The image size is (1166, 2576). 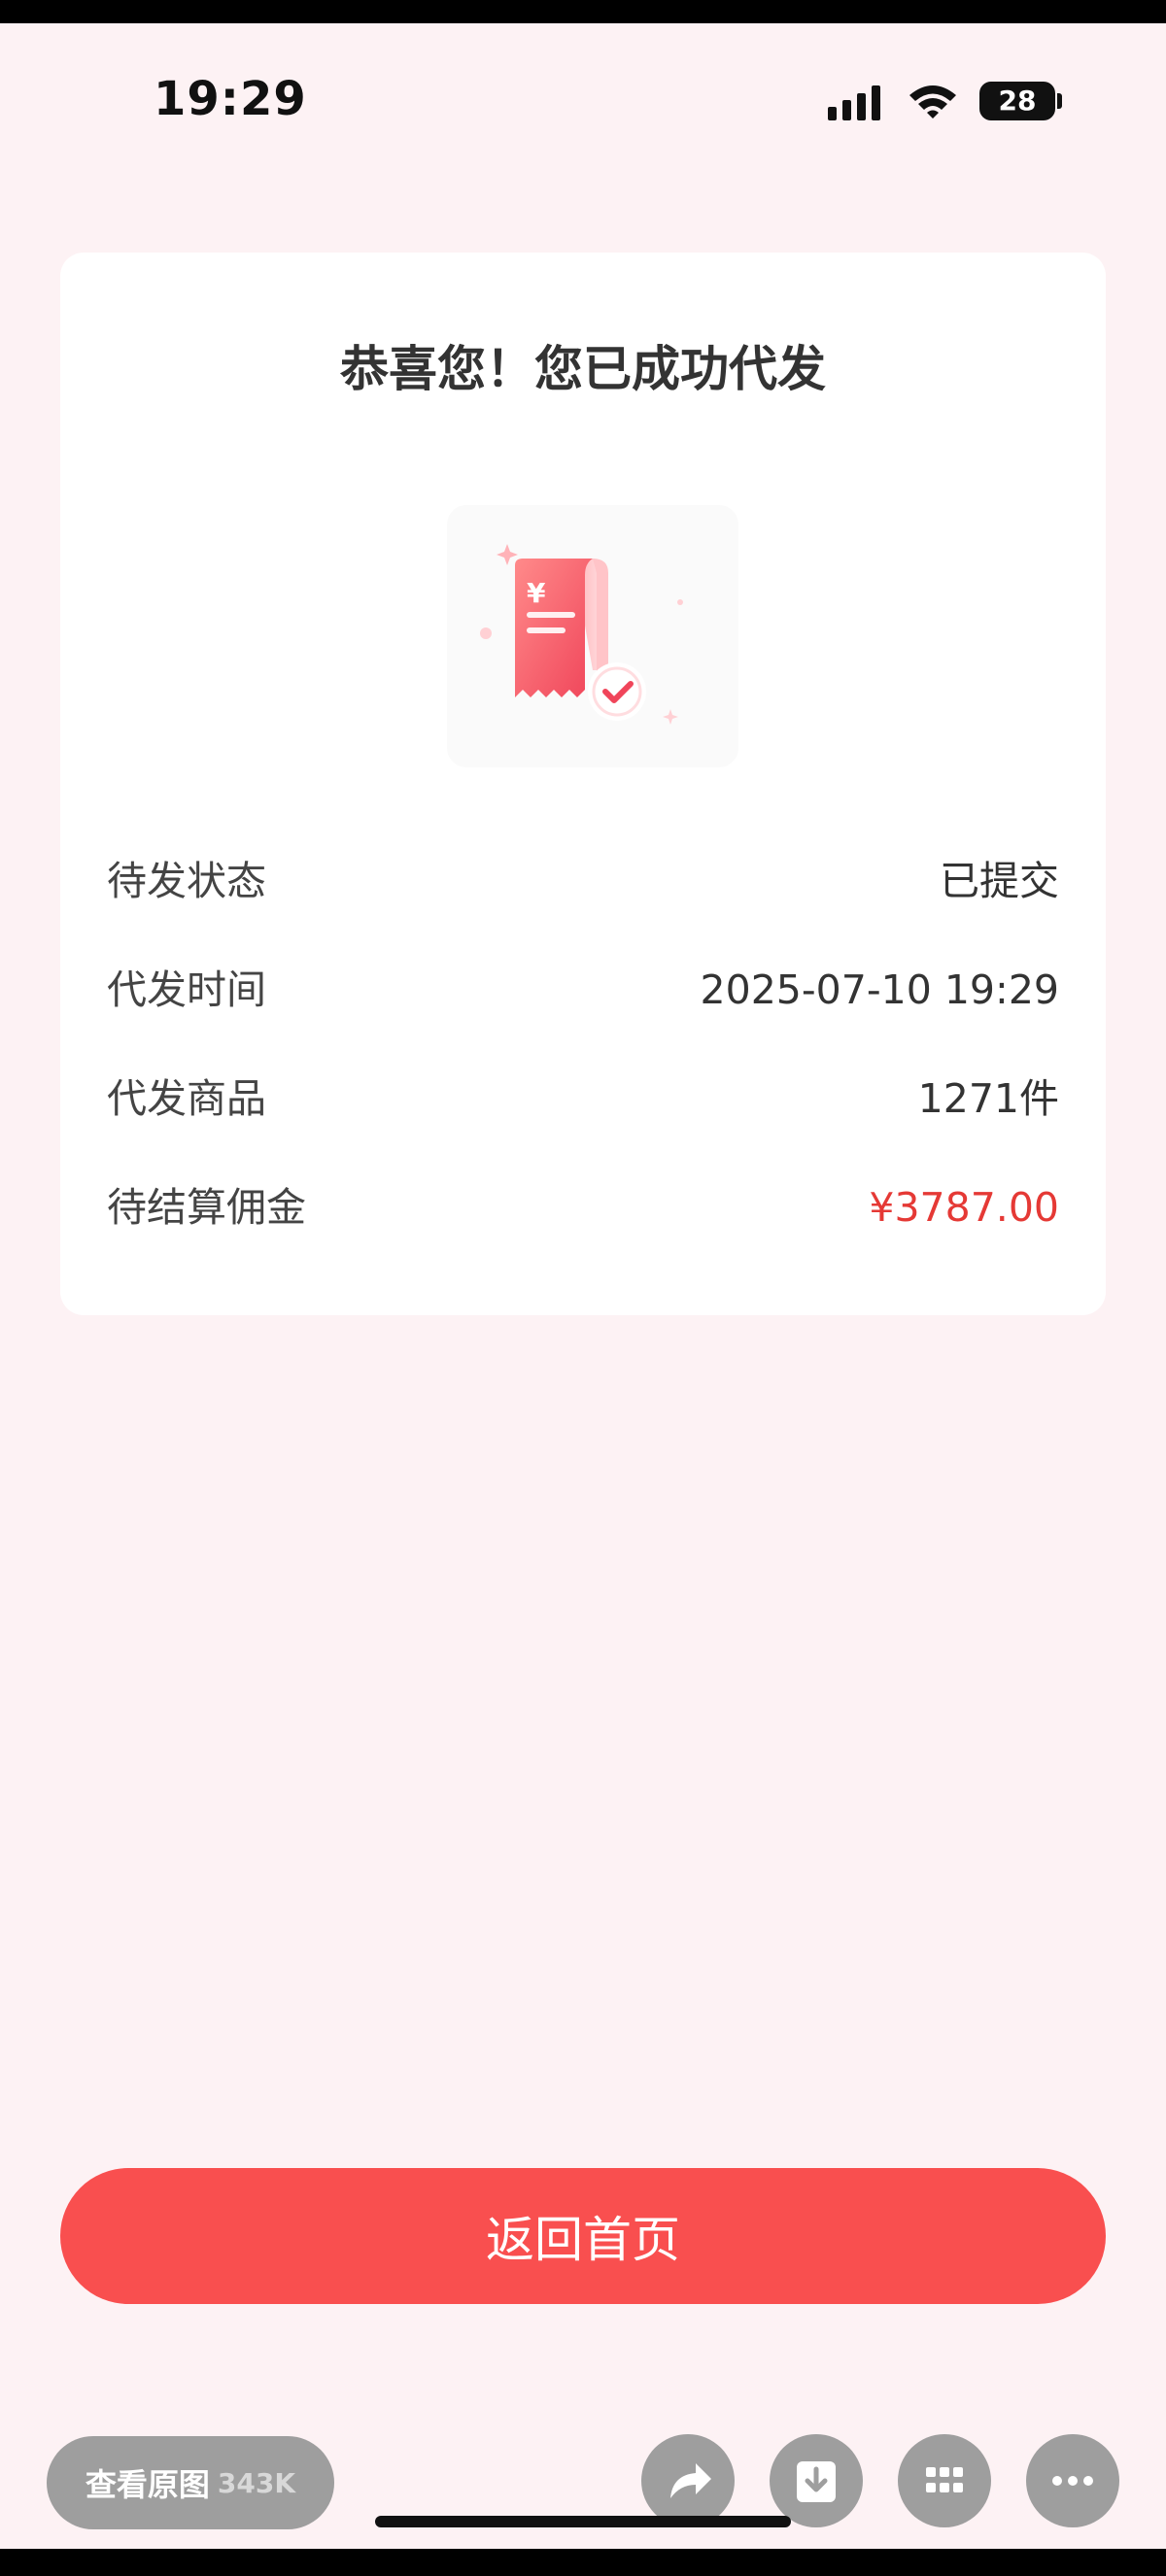 I want to click on receipt-check-icon: ¥, so click(x=592, y=636).